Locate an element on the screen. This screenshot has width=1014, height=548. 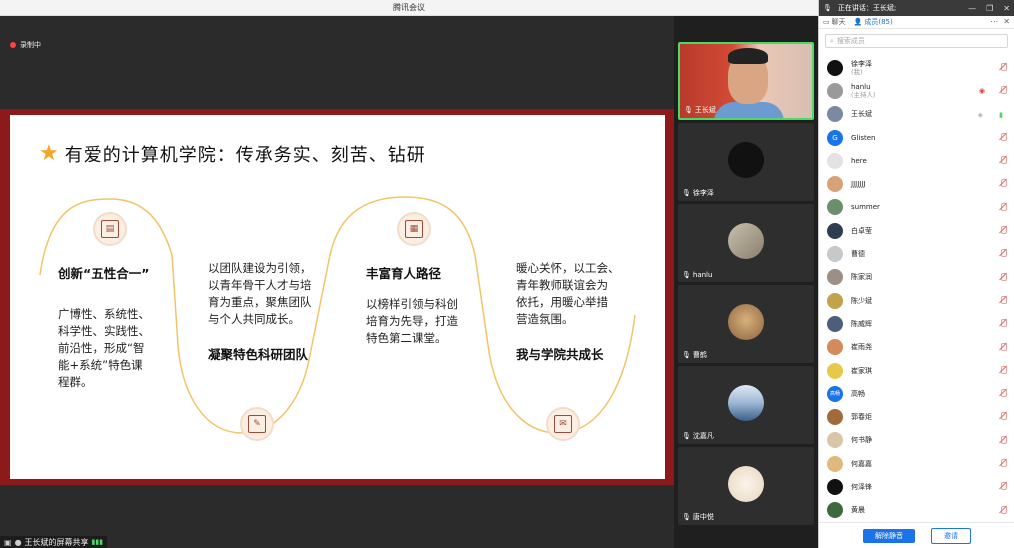
curriculum-icon: ▤ is located at coordinates (110, 229).